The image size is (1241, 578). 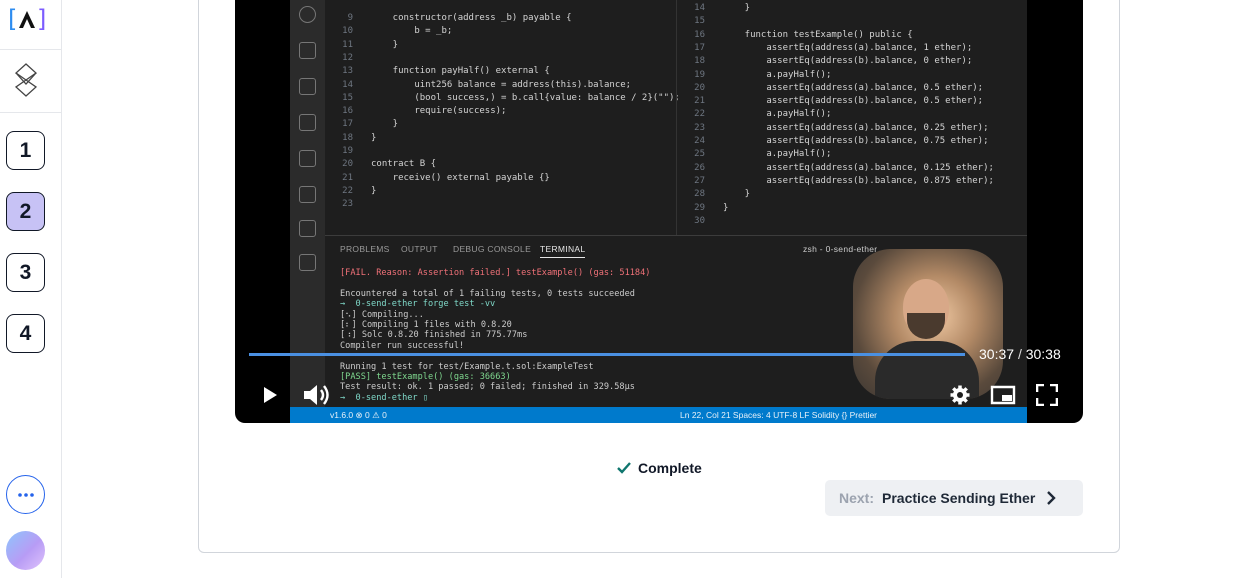 I want to click on code-line: 11 }, so click(x=370, y=44).